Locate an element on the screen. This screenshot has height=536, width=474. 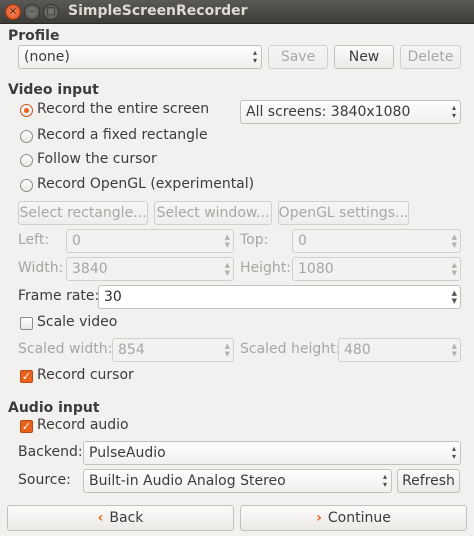
height-value: 1080 is located at coordinates (316, 269).